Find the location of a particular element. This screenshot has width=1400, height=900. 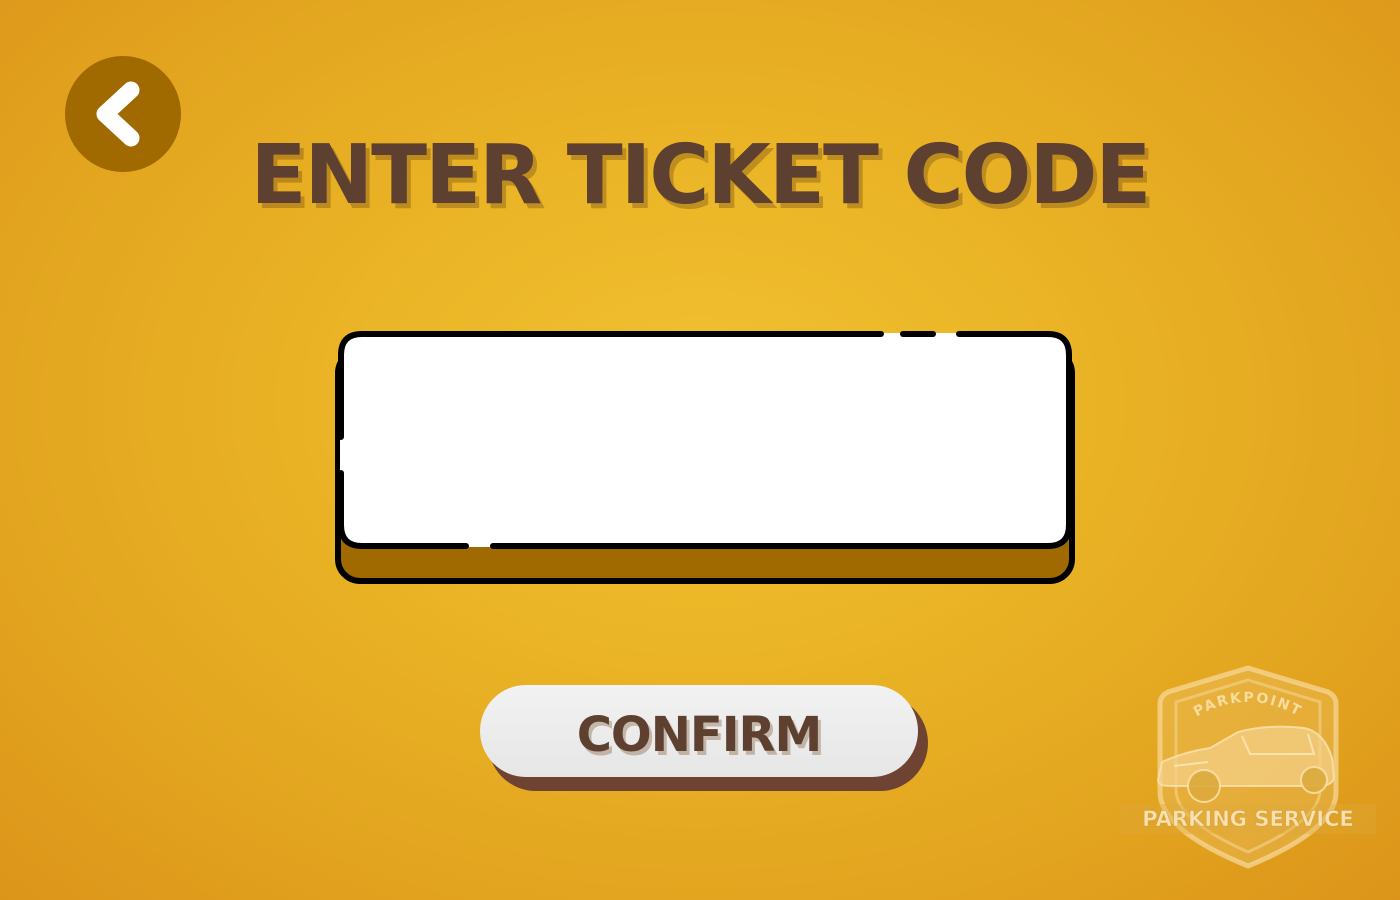

logo-emblem-icon: PARKPOINT PARKING SERVICE is located at coordinates (1248, 767).